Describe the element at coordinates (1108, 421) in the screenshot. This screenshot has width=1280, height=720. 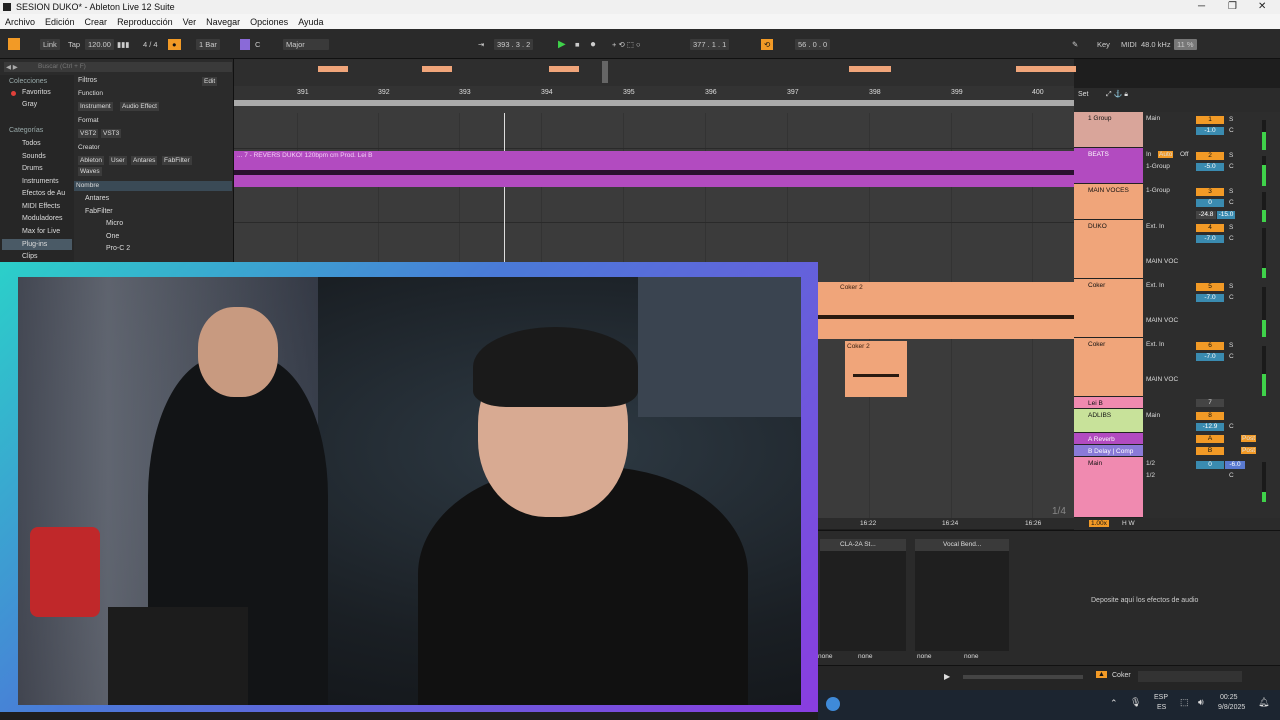
I see `track-adlibs: ADLIBS` at that location.